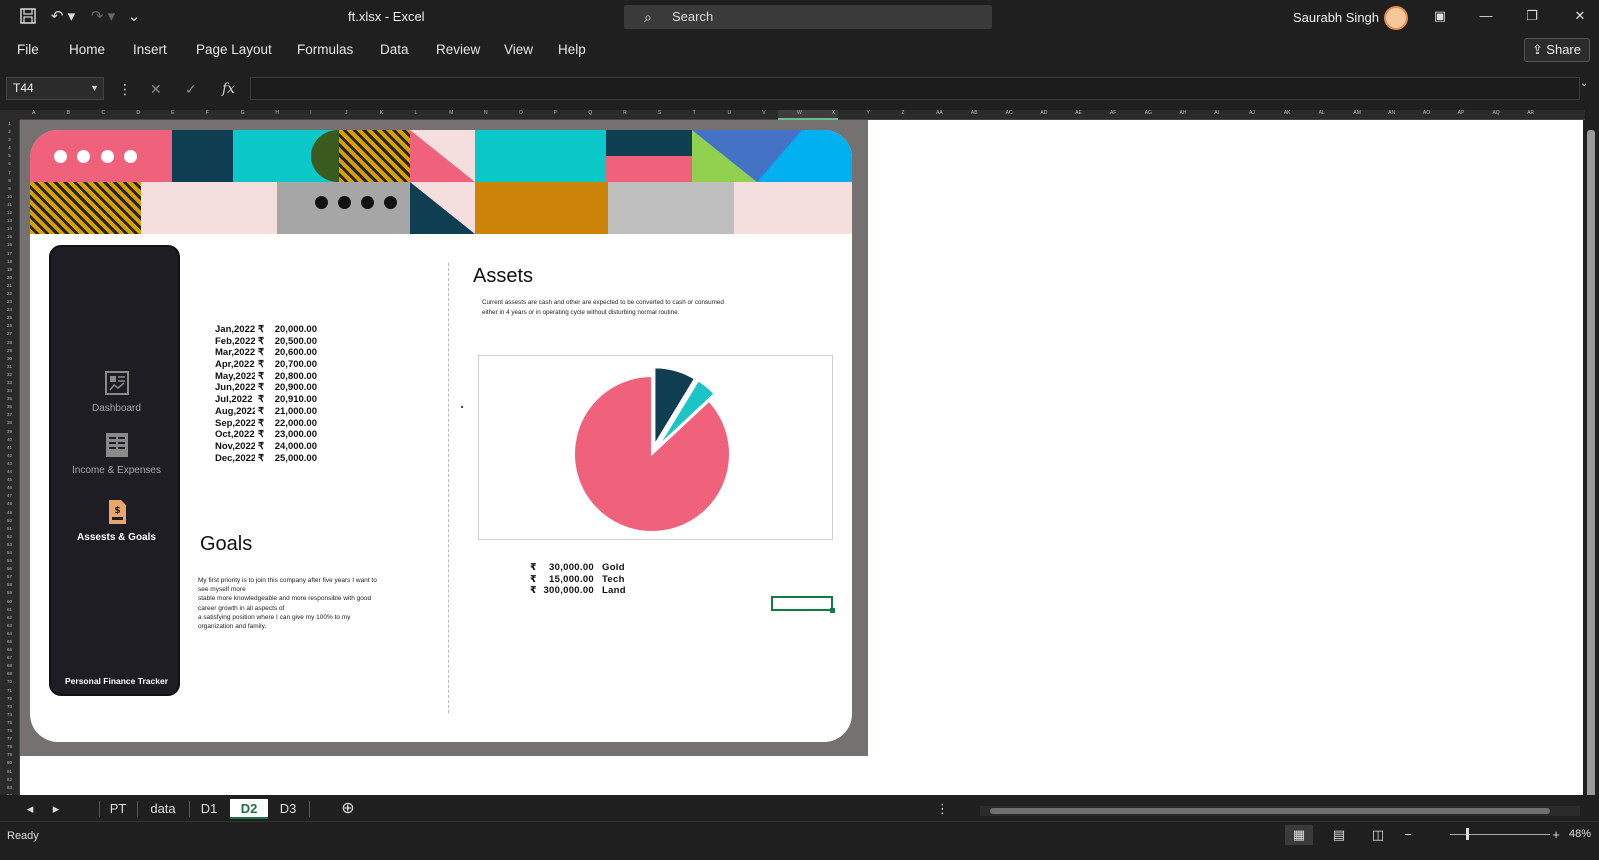 The height and width of the screenshot is (860, 1599). What do you see at coordinates (9, 189) in the screenshot?
I see `row-label: 9` at bounding box center [9, 189].